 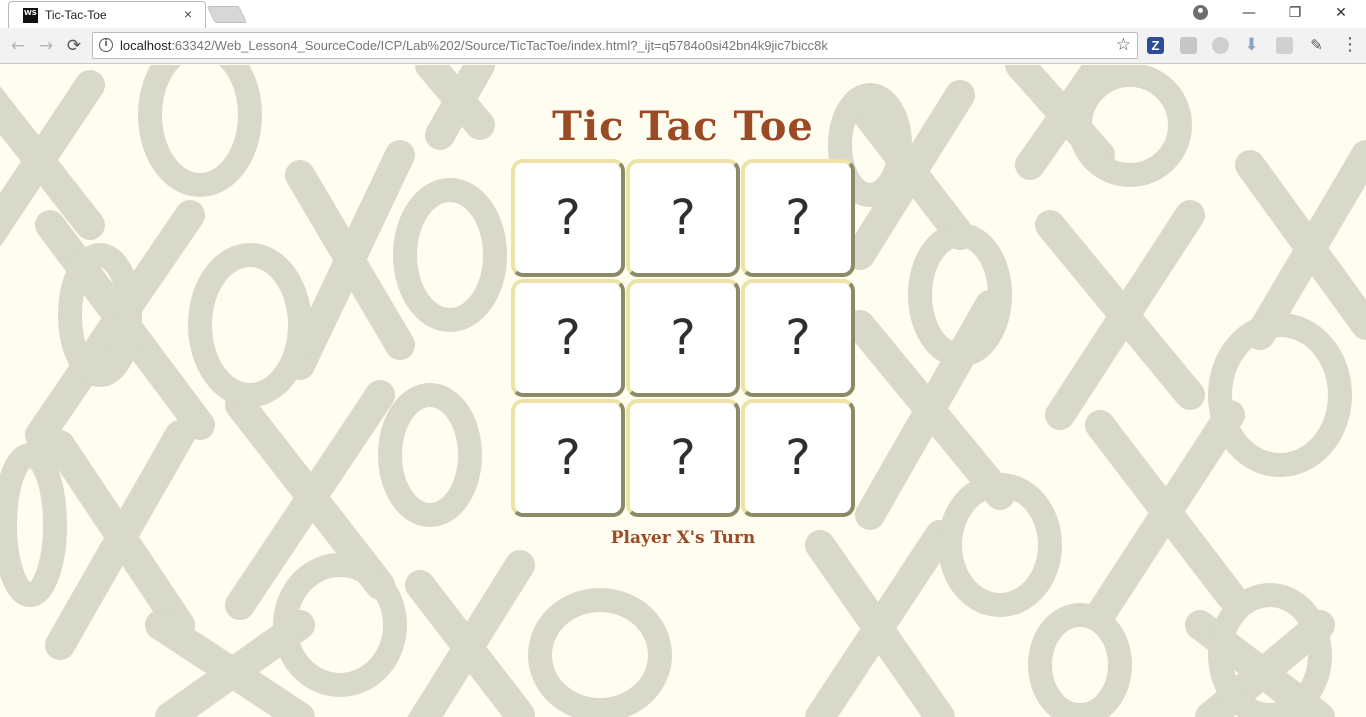 What do you see at coordinates (1200, 12) in the screenshot?
I see `profile-icon` at bounding box center [1200, 12].